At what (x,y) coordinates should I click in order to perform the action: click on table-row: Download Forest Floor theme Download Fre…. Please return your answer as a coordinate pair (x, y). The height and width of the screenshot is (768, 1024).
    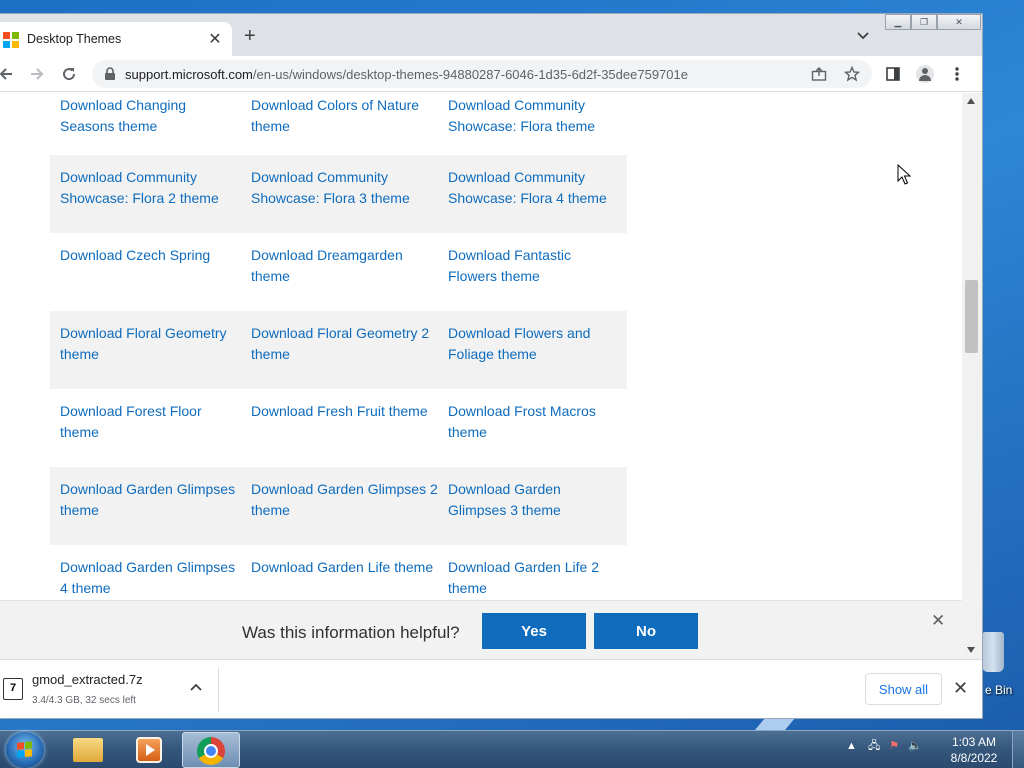
    Looking at the image, I should click on (338, 428).